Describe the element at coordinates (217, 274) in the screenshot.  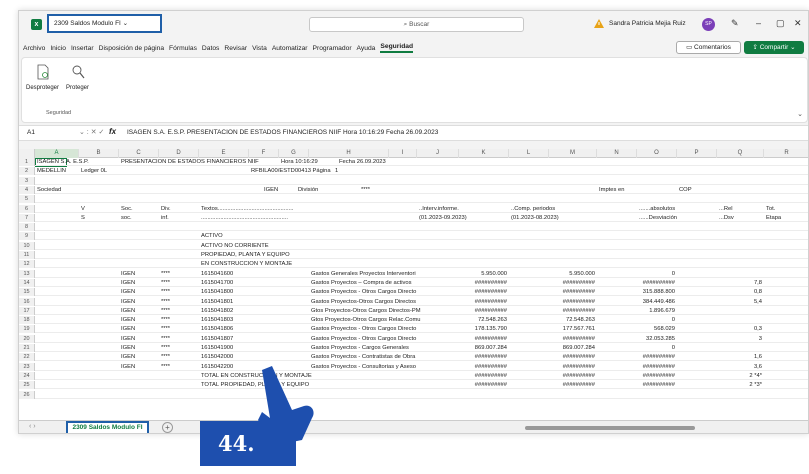
I see `cell: 1615041600` at that location.